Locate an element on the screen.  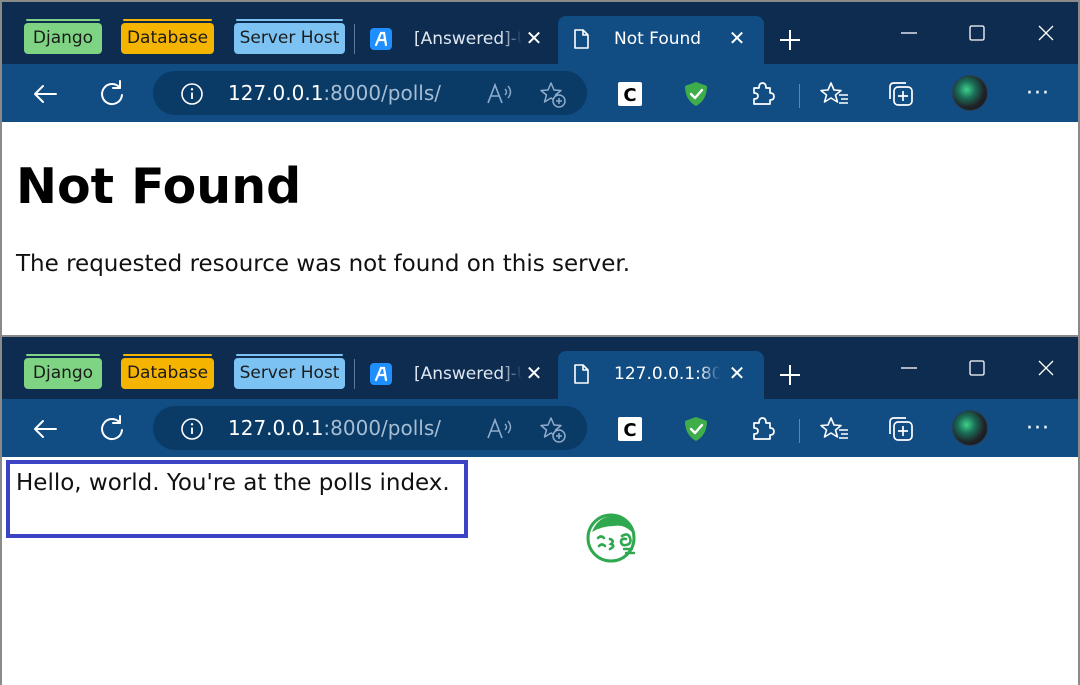
tab-polls-index: 127.0.0.1:8000 ✕ is located at coordinates (661, 375).